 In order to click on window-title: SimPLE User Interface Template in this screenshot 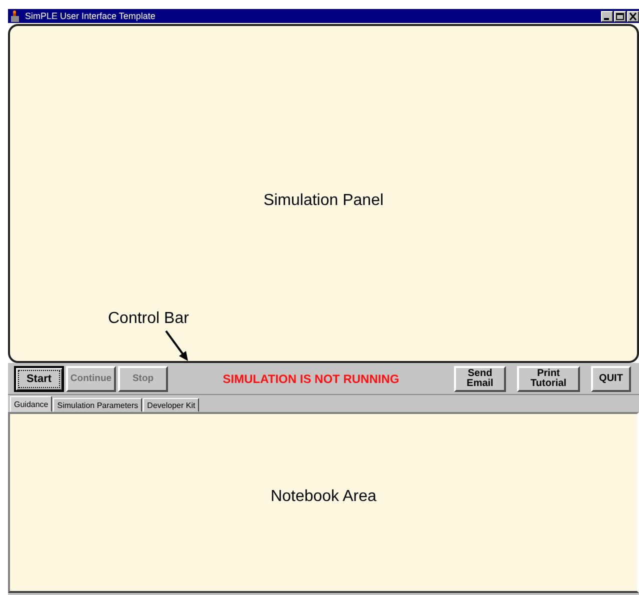, I will do `click(90, 16)`.